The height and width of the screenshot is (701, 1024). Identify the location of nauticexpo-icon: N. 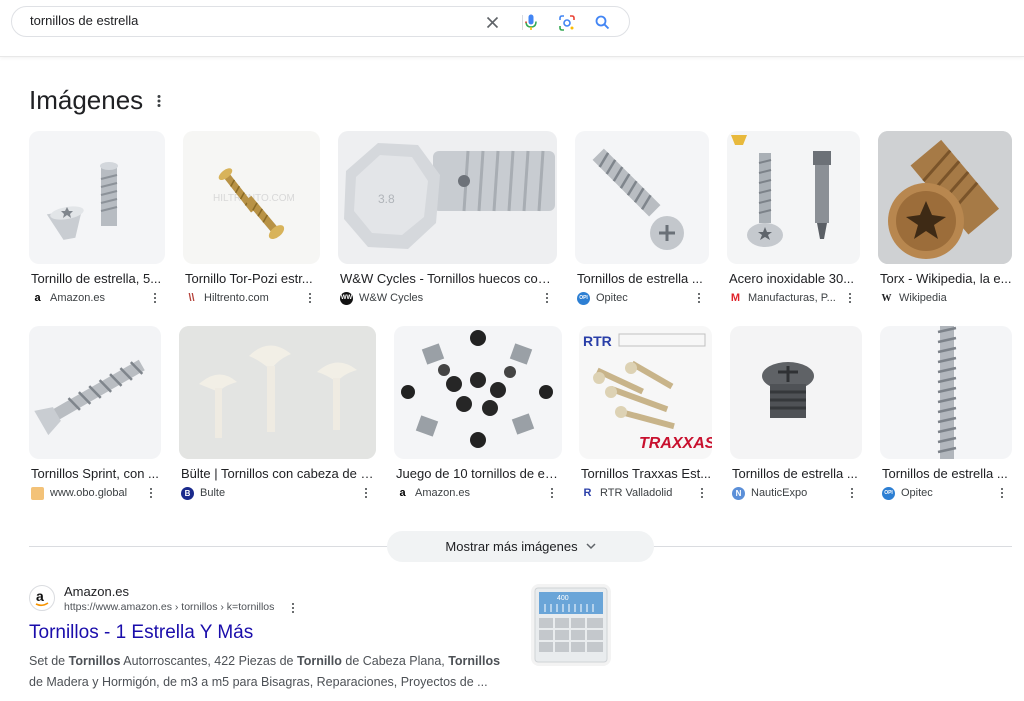
(738, 493).